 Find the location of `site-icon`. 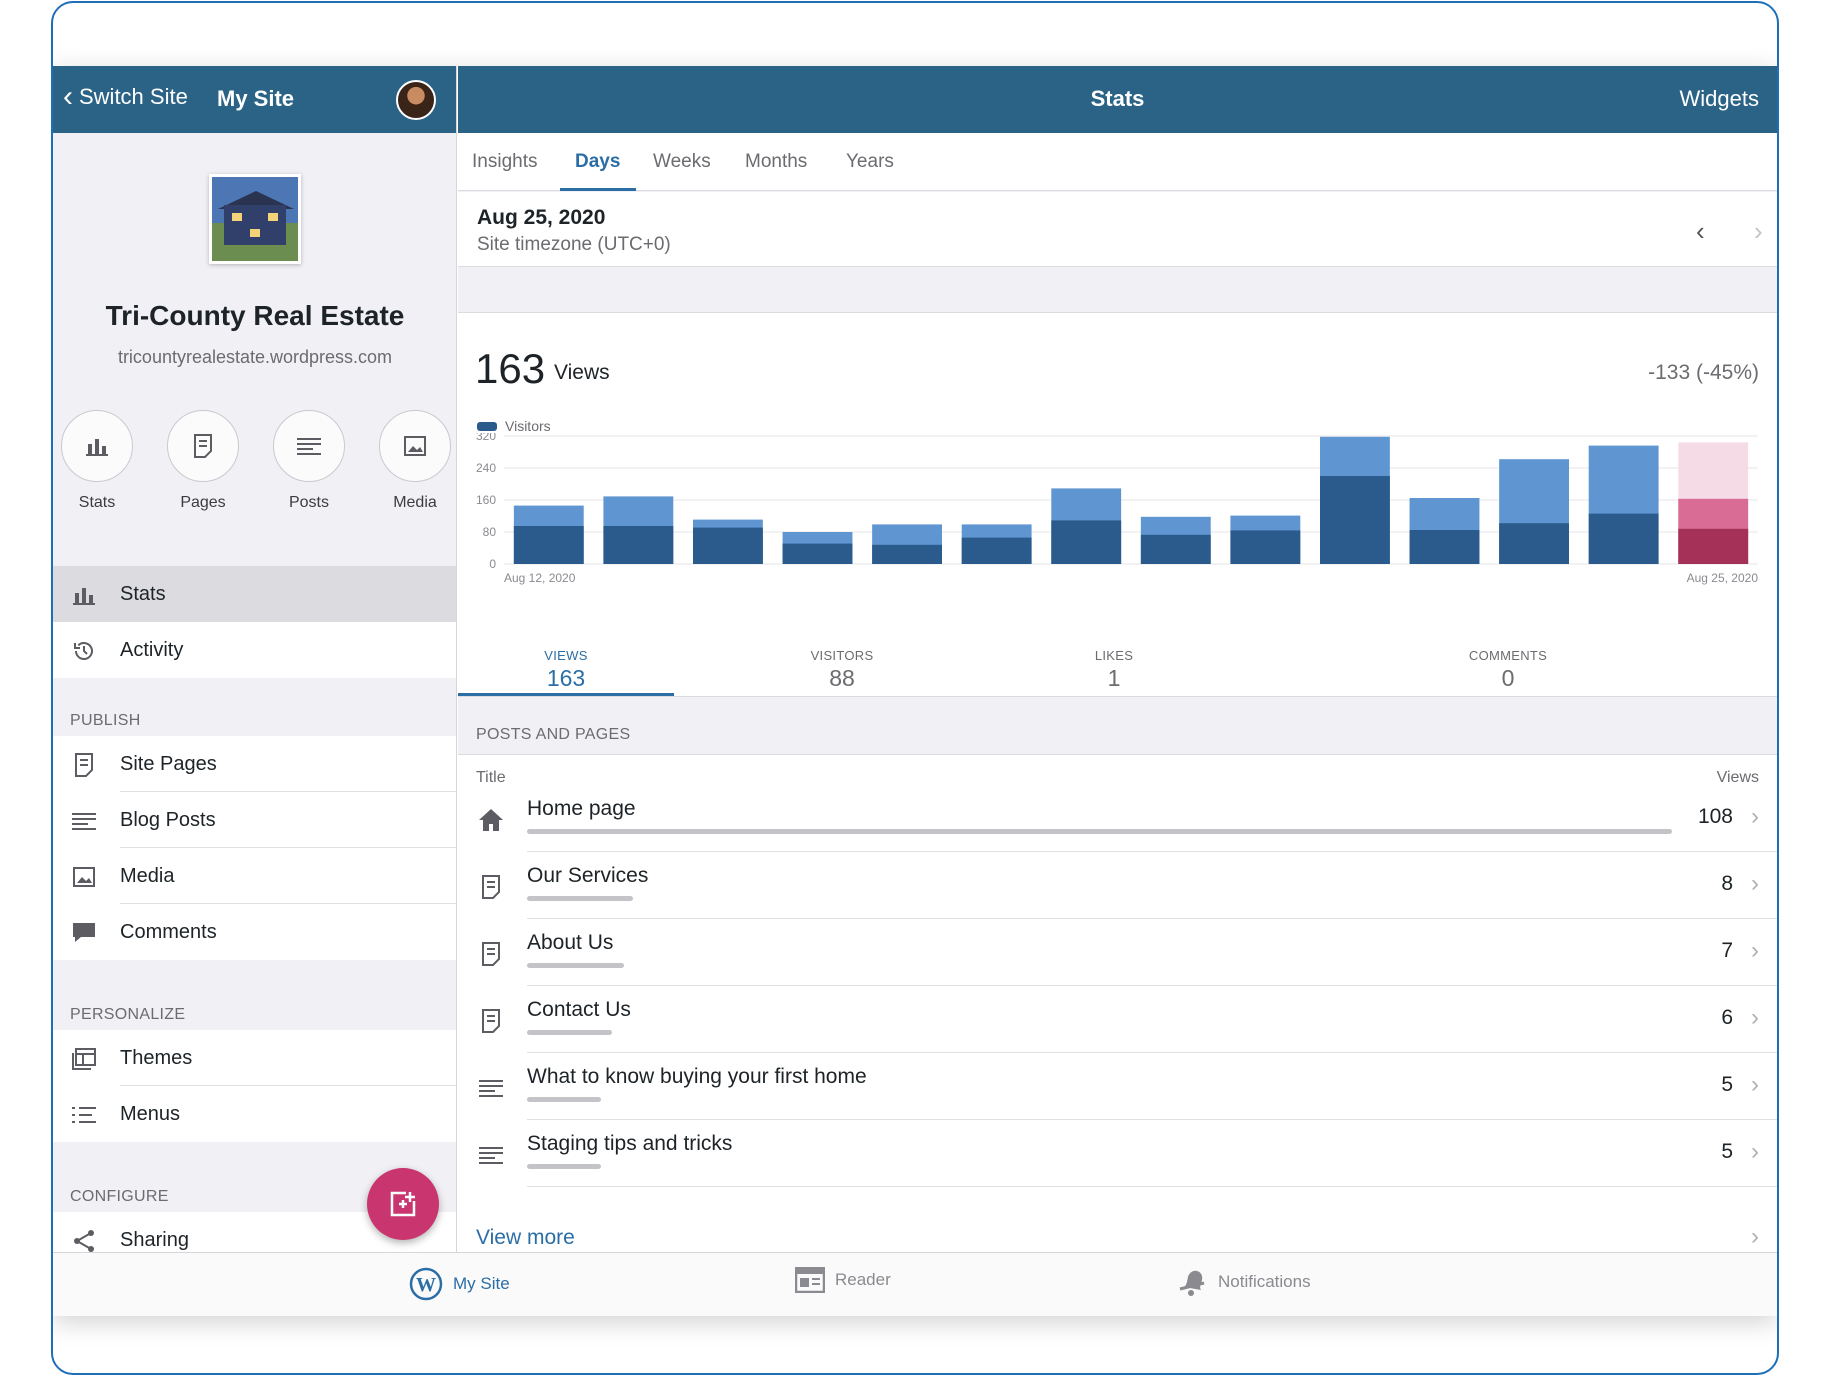

site-icon is located at coordinates (255, 219).